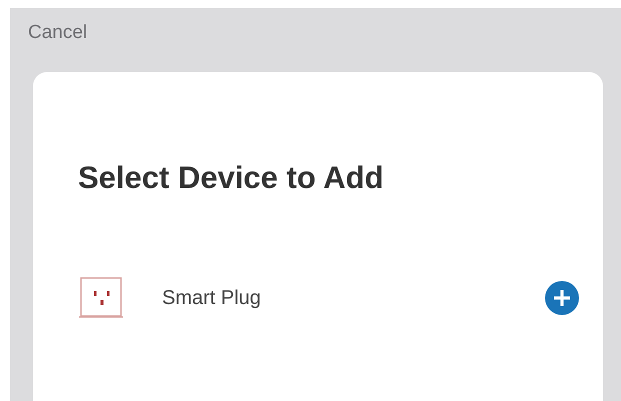 This screenshot has height=401, width=621. I want to click on sheet-title: Select Device to Add, so click(231, 178).